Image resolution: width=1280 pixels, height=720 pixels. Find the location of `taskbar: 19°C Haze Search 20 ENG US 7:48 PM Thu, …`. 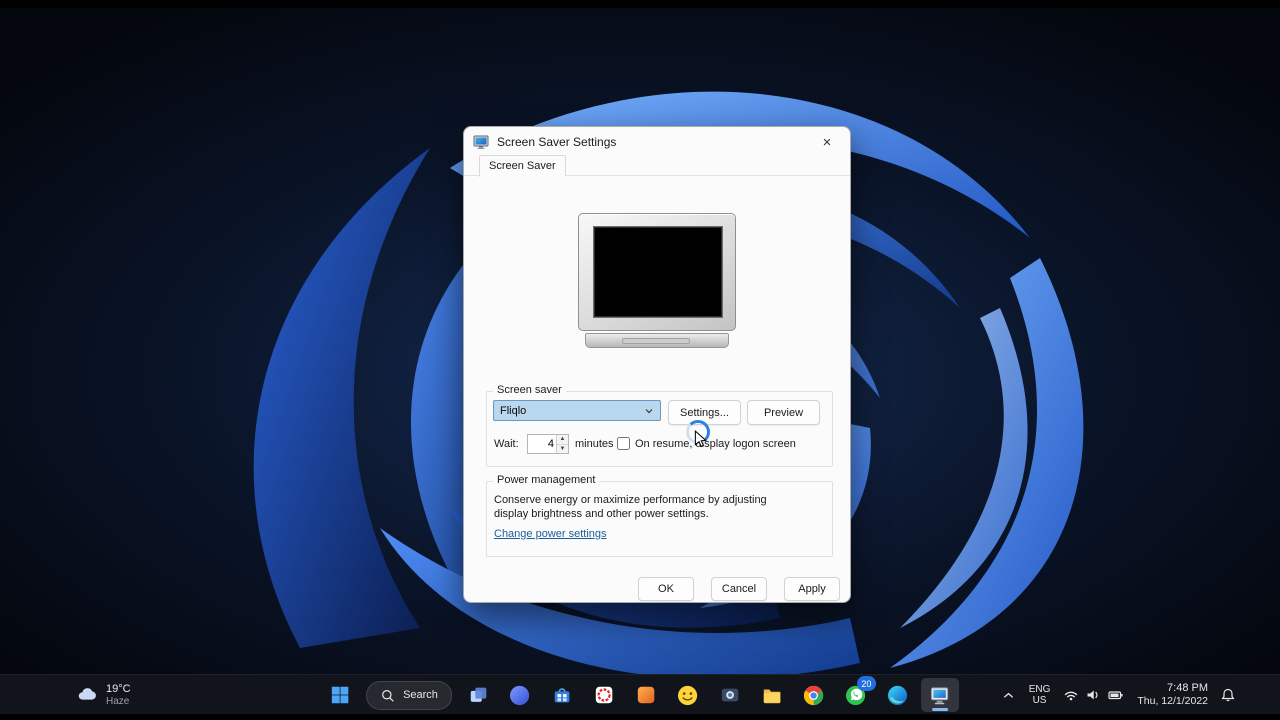

taskbar: 19°C Haze Search 20 ENG US 7:48 PM Thu, … is located at coordinates (640, 694).